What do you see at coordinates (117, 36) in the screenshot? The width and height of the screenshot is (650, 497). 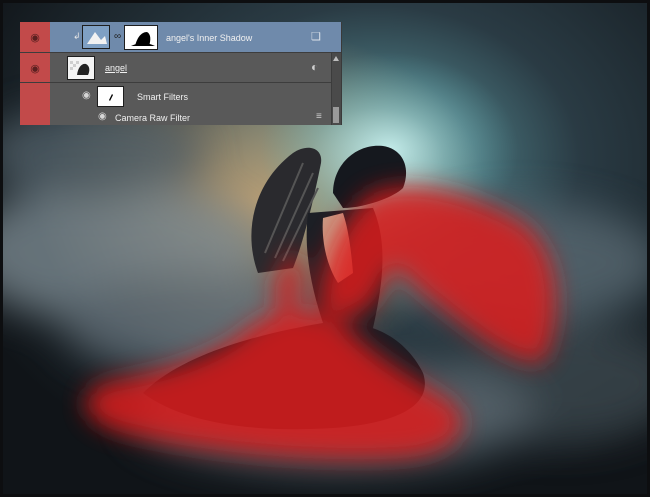 I see `link-icon: ∞` at bounding box center [117, 36].